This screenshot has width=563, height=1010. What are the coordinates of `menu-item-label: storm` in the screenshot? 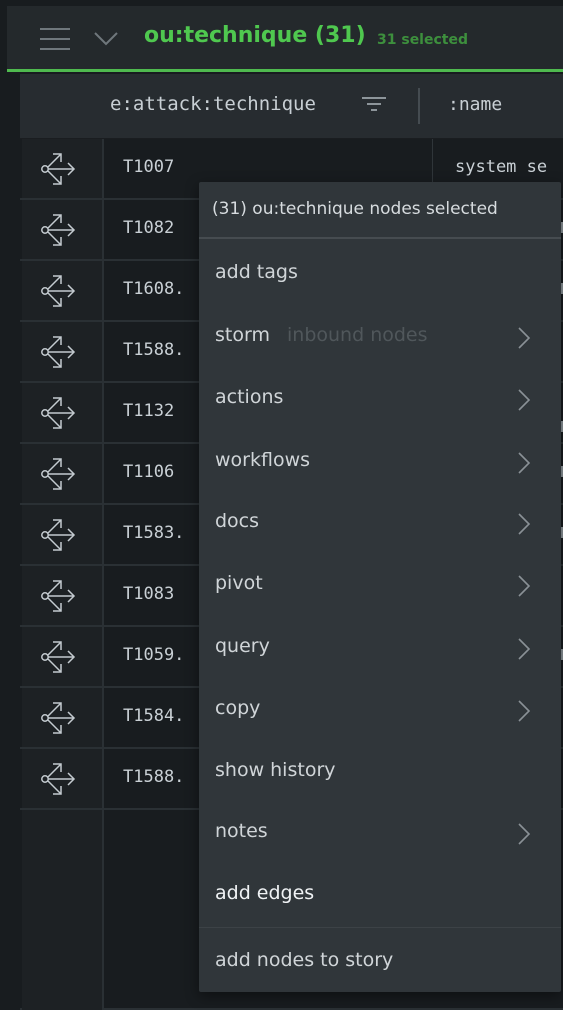 It's located at (242, 335).